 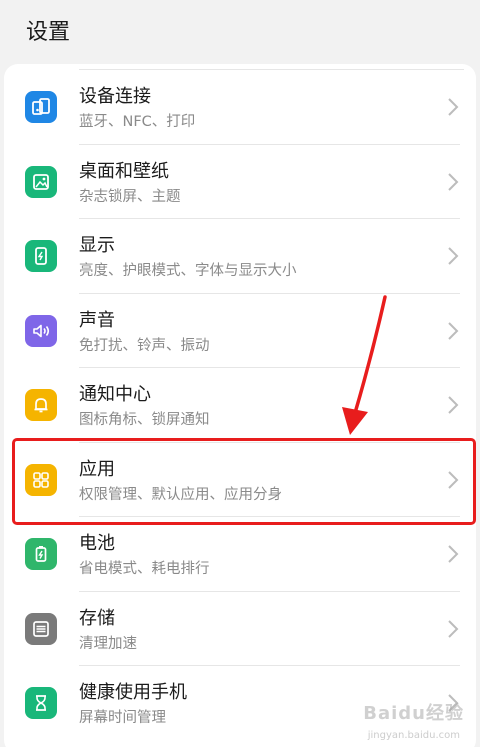 I want to click on item-title: 声音, so click(x=97, y=320).